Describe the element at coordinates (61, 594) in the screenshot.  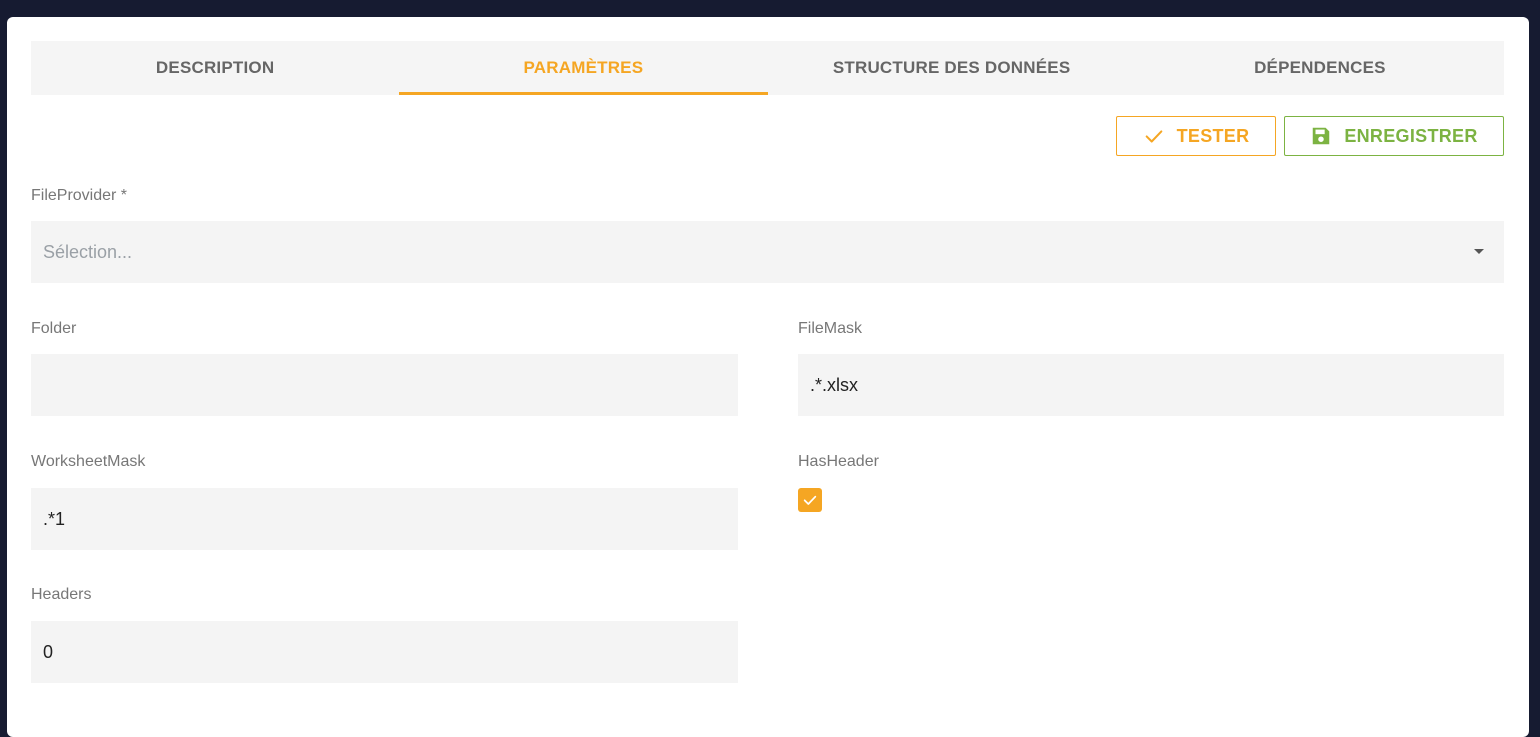
I see `headers-label: Headers` at that location.